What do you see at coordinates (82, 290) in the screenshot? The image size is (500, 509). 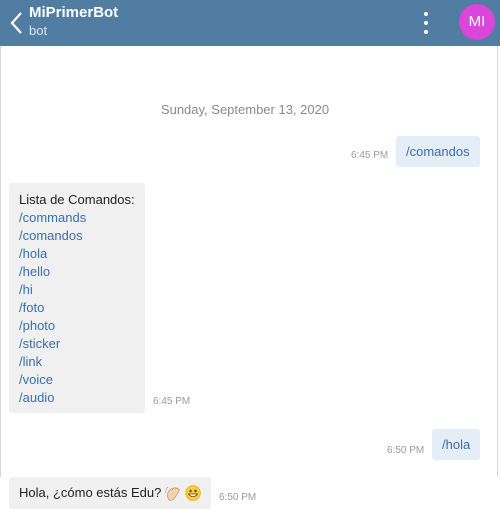 I see `command-link: /hi` at bounding box center [82, 290].